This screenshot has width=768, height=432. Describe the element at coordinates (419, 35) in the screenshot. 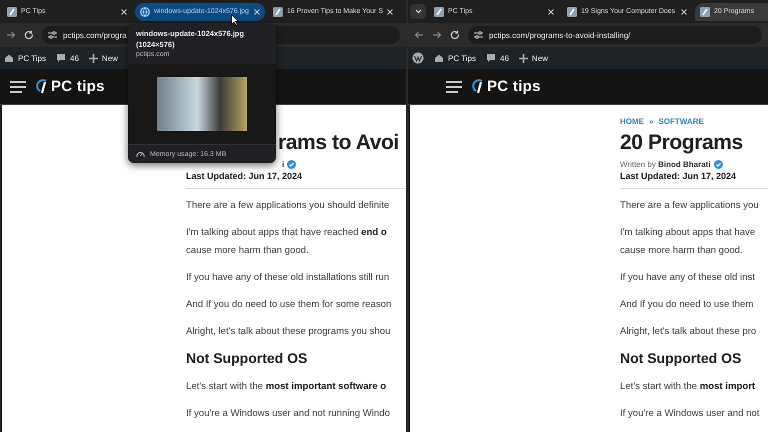

I see `back-icon` at that location.